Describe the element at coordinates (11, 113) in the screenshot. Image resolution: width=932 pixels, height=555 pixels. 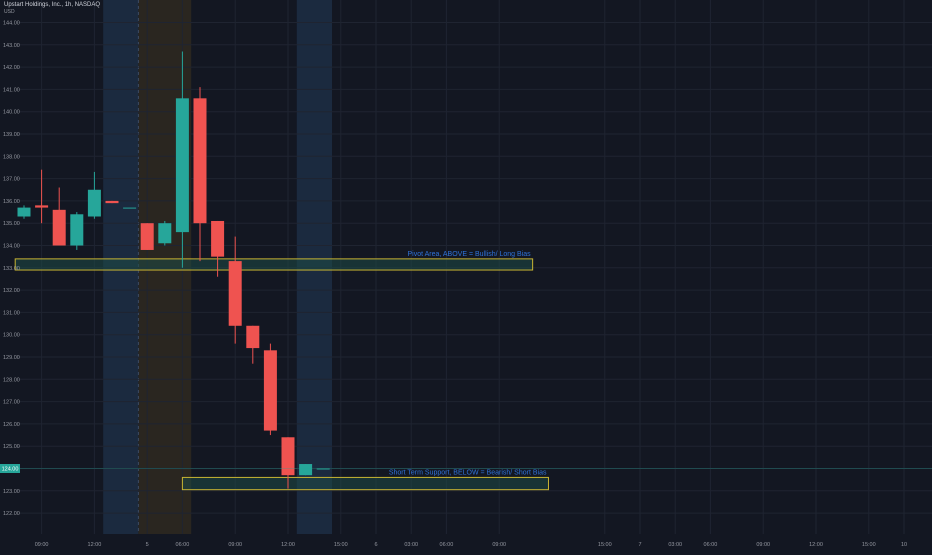
I see `y-tick-label: 140.00` at that location.